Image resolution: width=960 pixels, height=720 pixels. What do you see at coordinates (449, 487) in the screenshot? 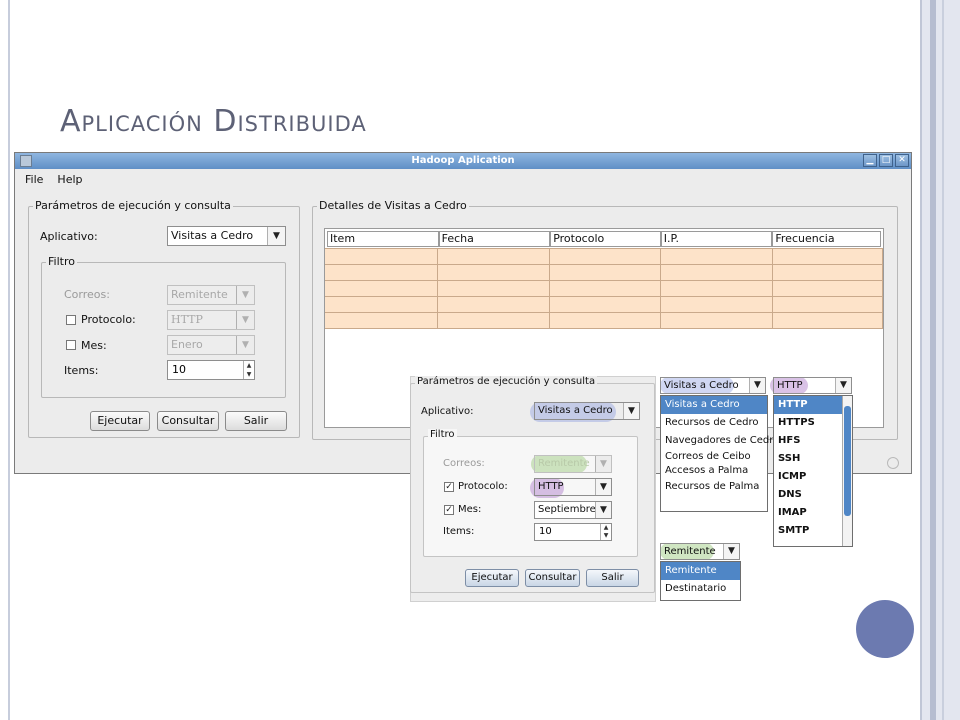
I see `overlay-protocolo-checkbox: ✓` at bounding box center [449, 487].